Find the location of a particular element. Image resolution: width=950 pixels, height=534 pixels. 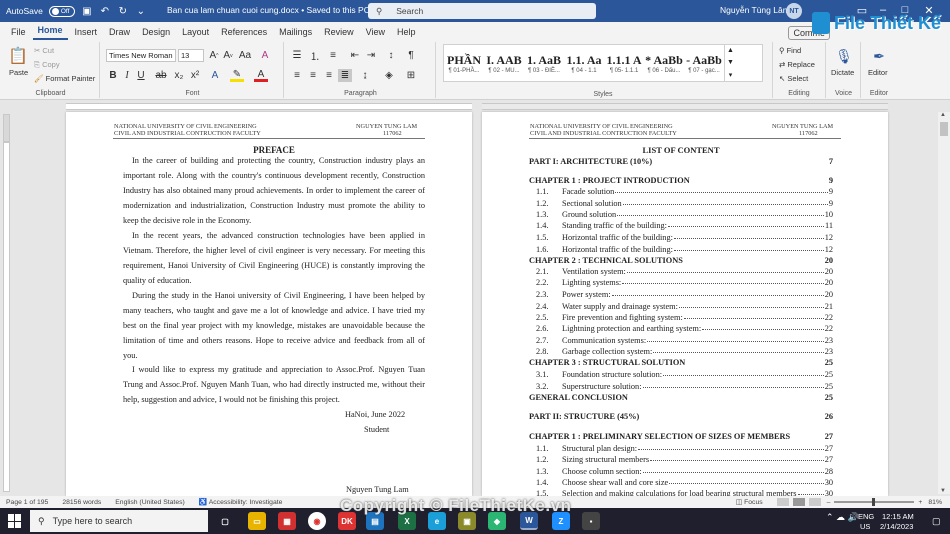

decrease-indent-icon: ⇤ is located at coordinates (355, 55).